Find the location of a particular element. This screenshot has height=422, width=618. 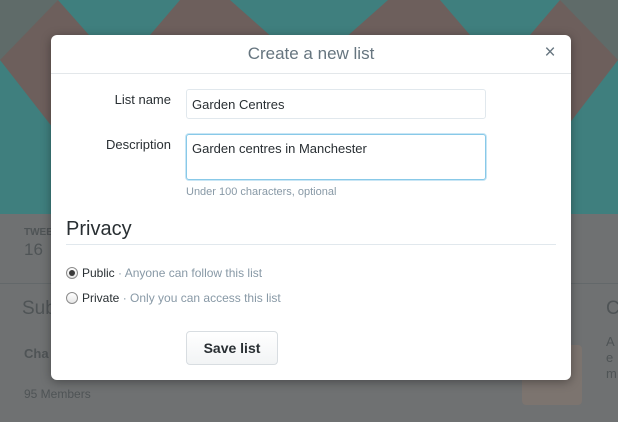

privacy-divider is located at coordinates (311, 244).